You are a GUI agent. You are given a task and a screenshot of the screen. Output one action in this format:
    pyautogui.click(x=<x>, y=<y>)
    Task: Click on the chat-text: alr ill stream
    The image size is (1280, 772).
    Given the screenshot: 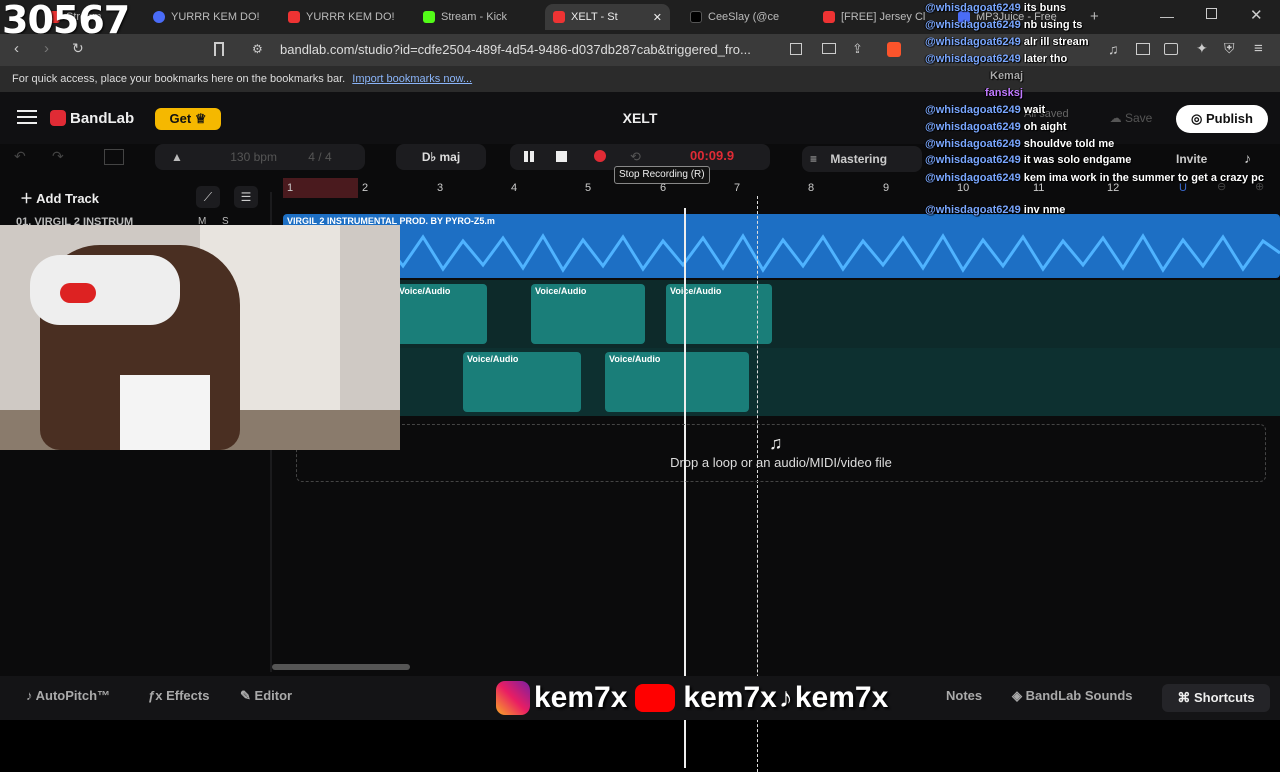 What is the action you would take?
    pyautogui.click(x=1056, y=42)
    